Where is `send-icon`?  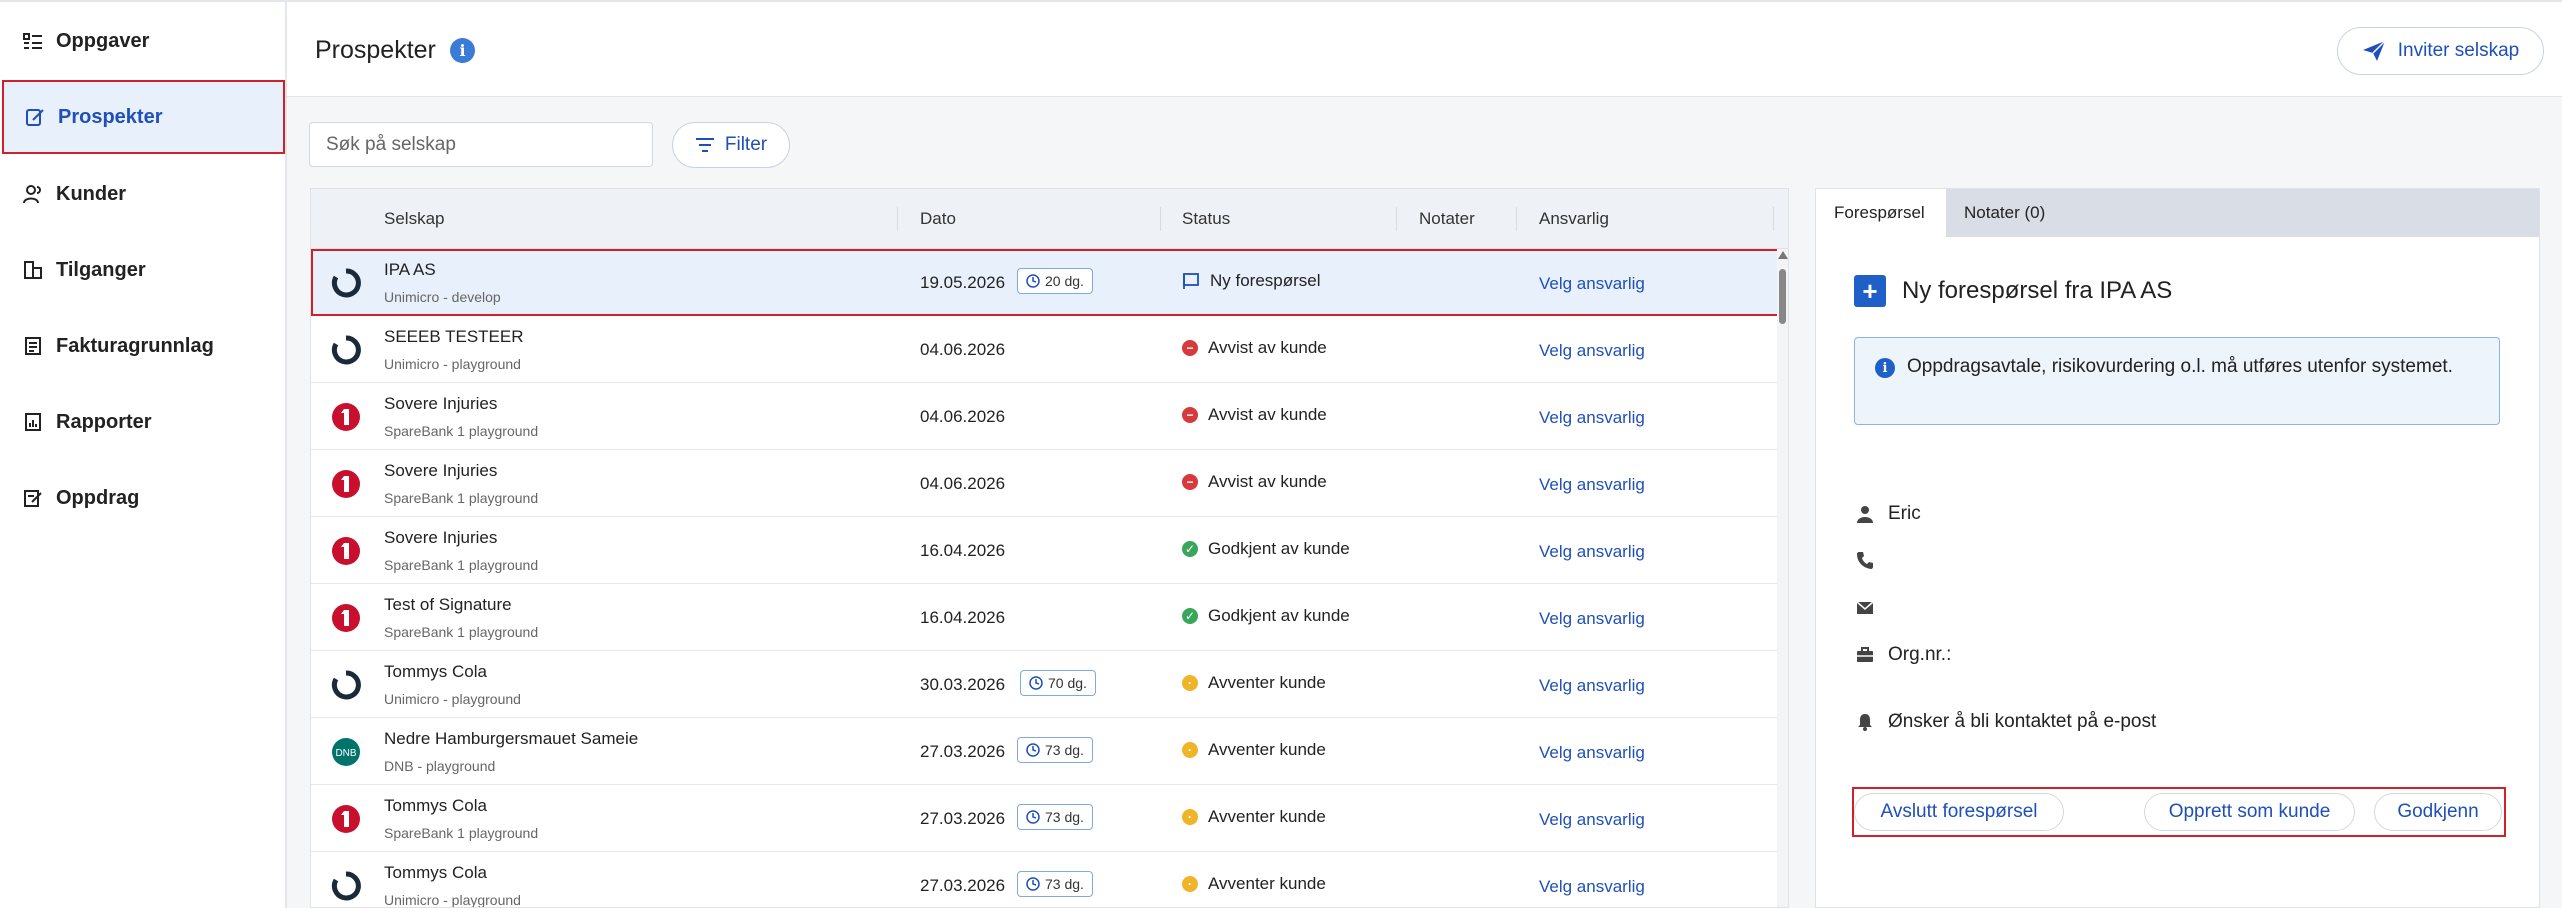 send-icon is located at coordinates (2374, 50).